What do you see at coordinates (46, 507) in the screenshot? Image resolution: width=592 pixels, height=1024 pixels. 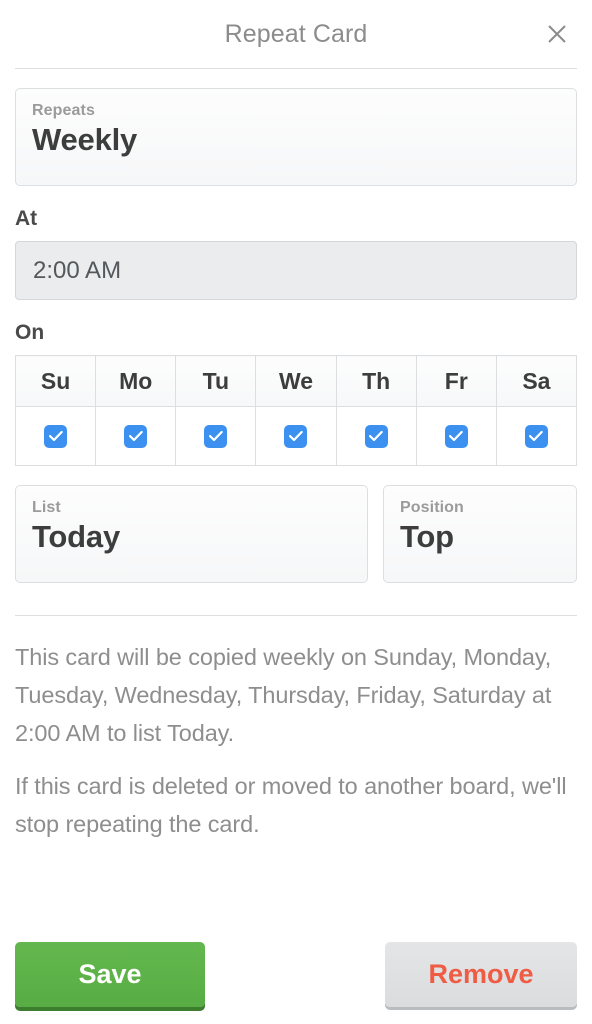 I see `list-label: List` at bounding box center [46, 507].